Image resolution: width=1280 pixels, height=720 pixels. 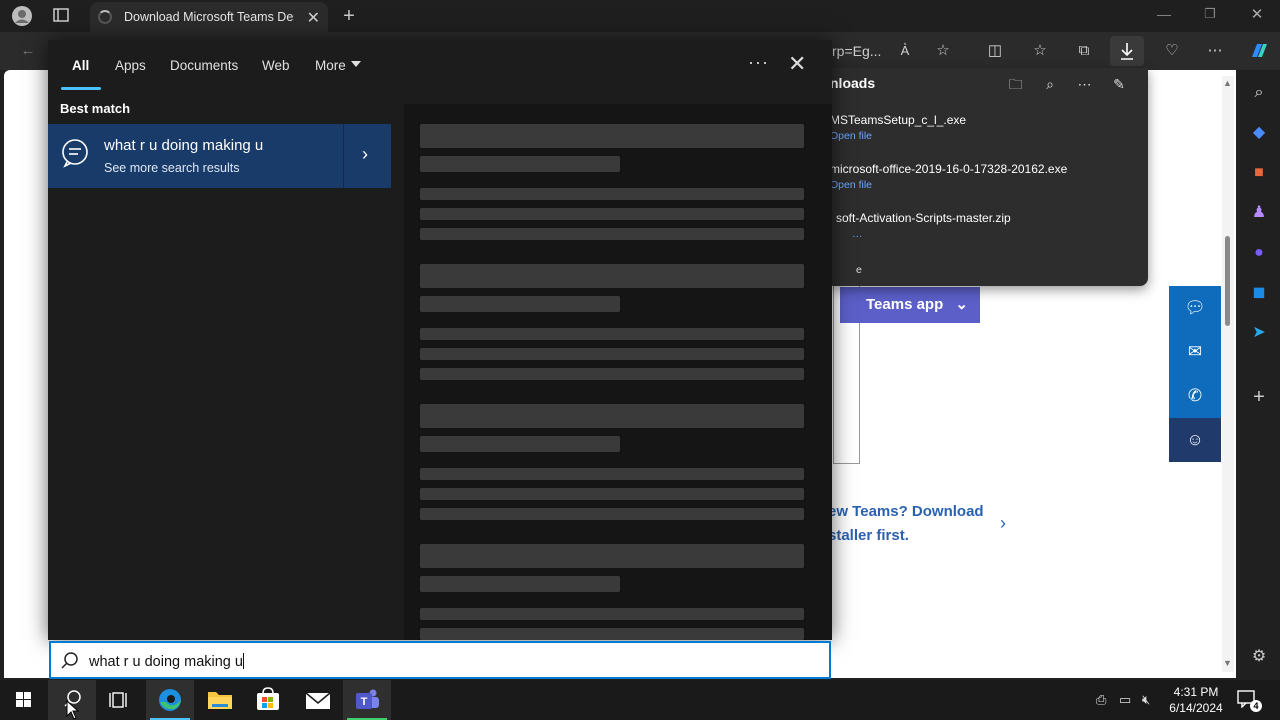 What do you see at coordinates (81, 88) in the screenshot?
I see `active-tab-indicator` at bounding box center [81, 88].